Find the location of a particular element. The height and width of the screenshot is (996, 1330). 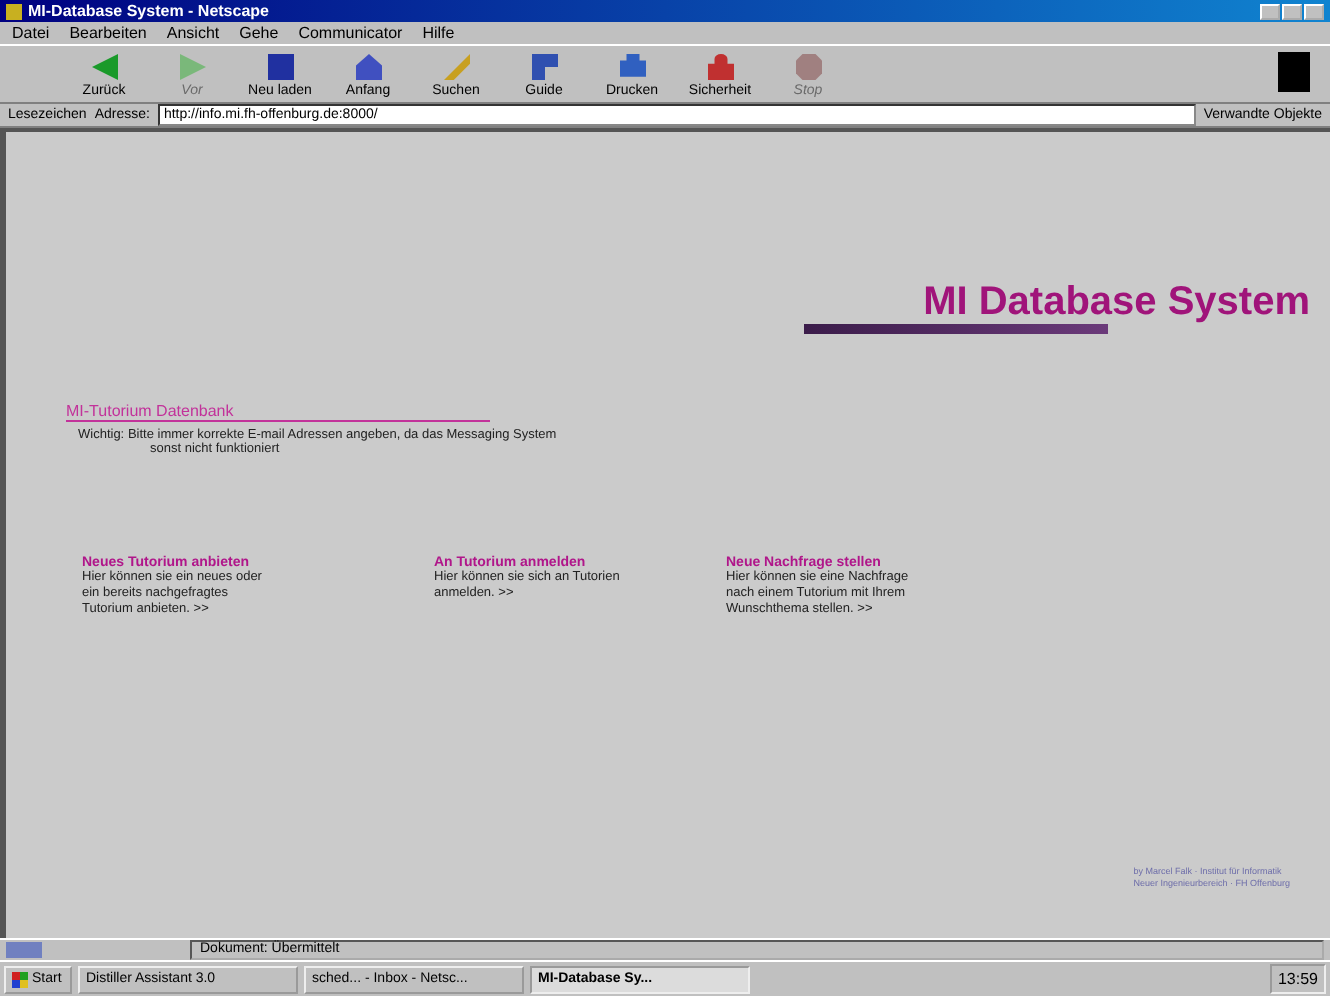

menu-item: Communicator is located at coordinates (350, 33).